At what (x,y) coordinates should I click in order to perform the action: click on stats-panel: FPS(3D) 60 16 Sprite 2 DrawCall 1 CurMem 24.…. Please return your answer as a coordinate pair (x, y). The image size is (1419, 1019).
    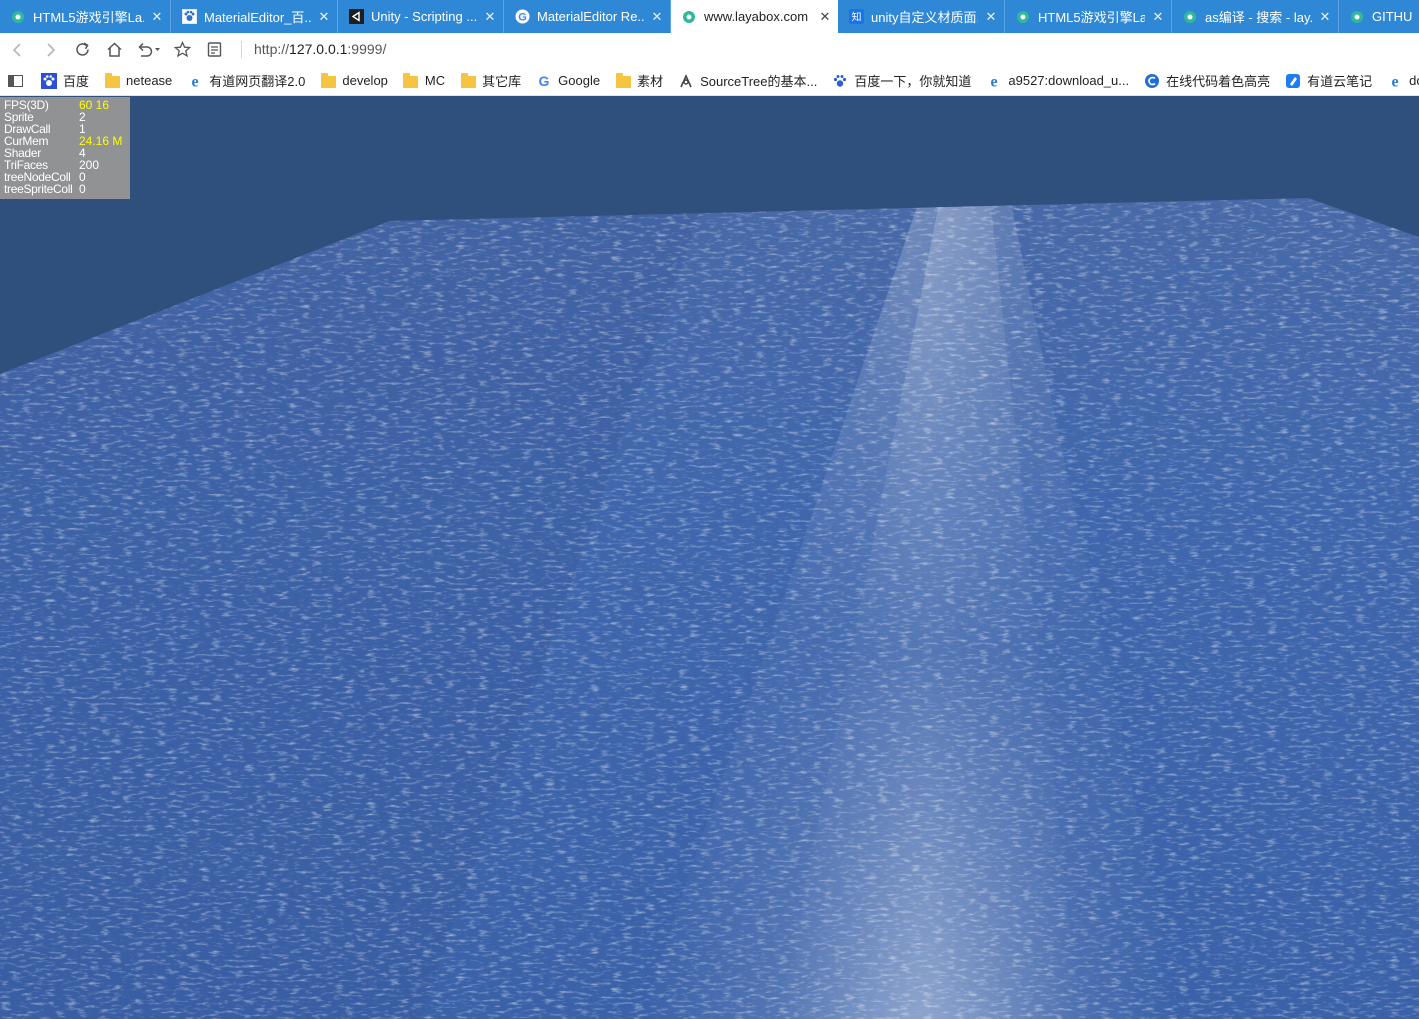
    Looking at the image, I should click on (65, 148).